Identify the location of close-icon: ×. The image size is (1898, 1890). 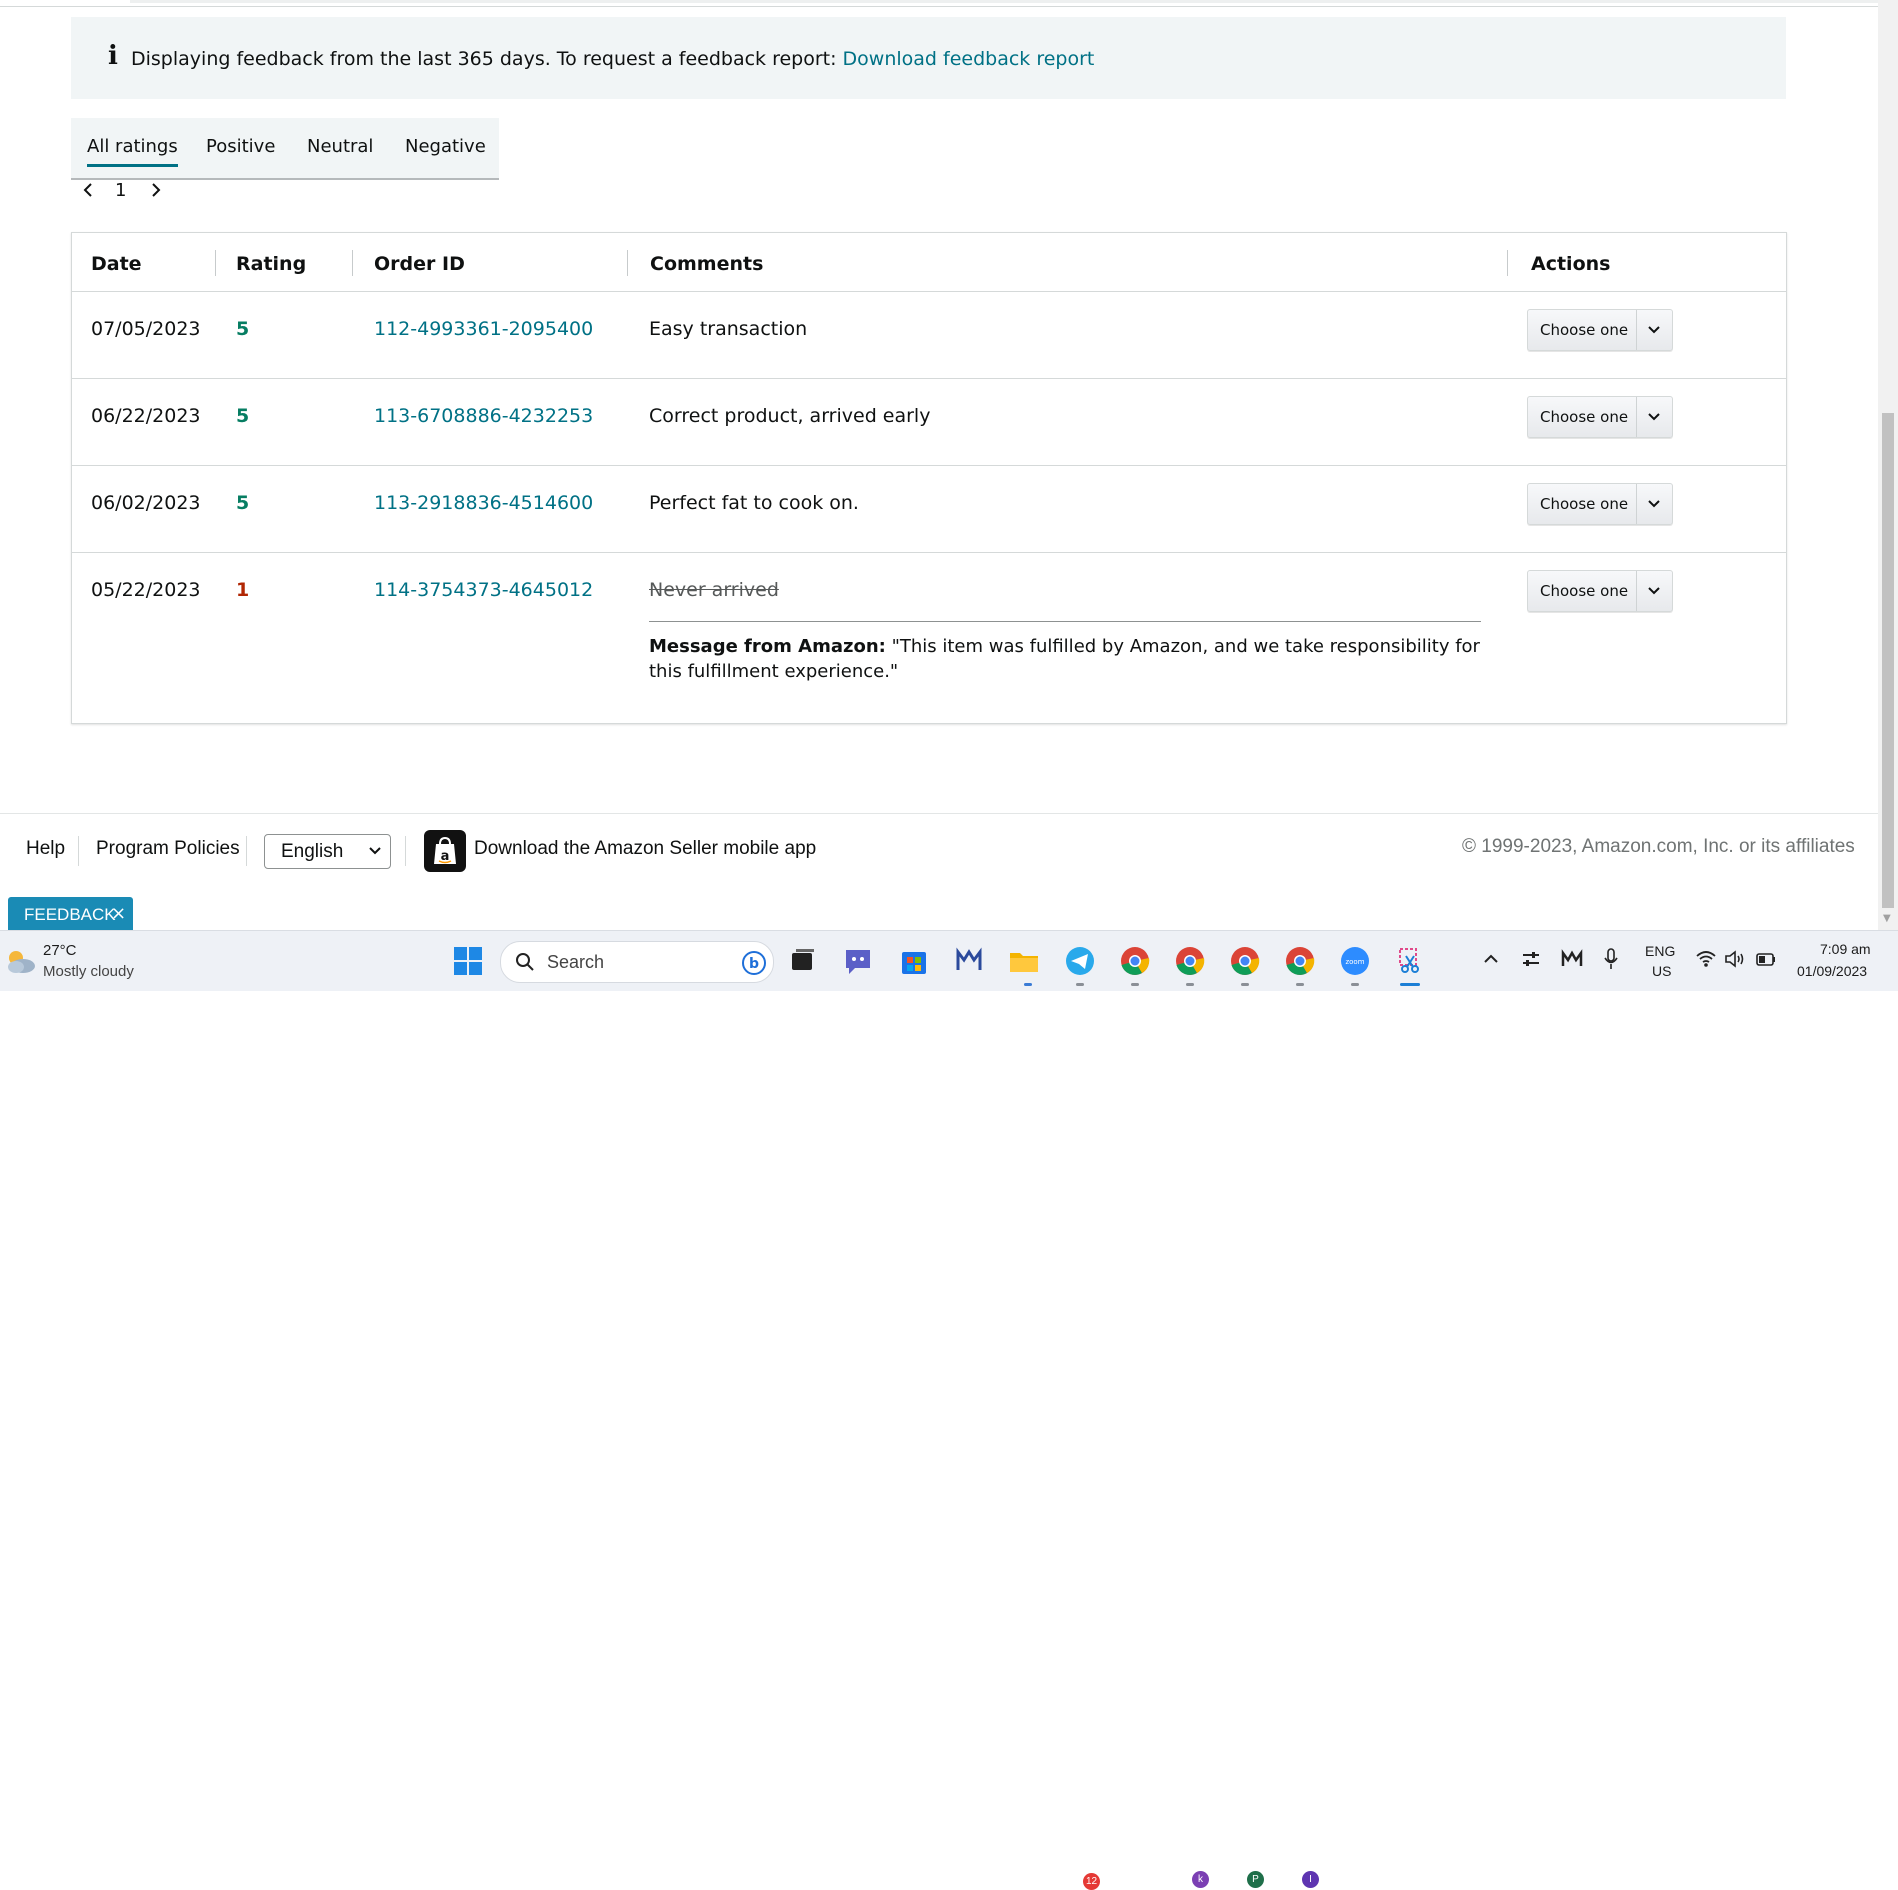
(118, 913).